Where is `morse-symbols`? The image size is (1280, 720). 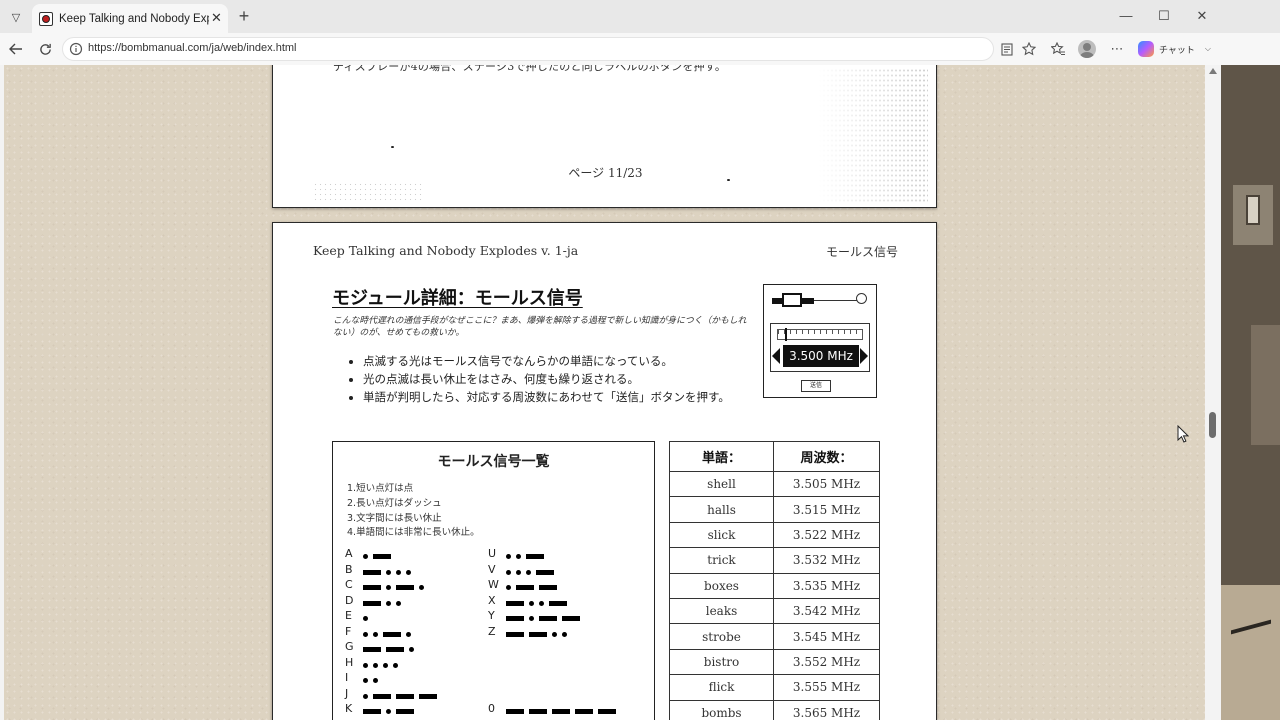
morse-symbols is located at coordinates (563, 708).